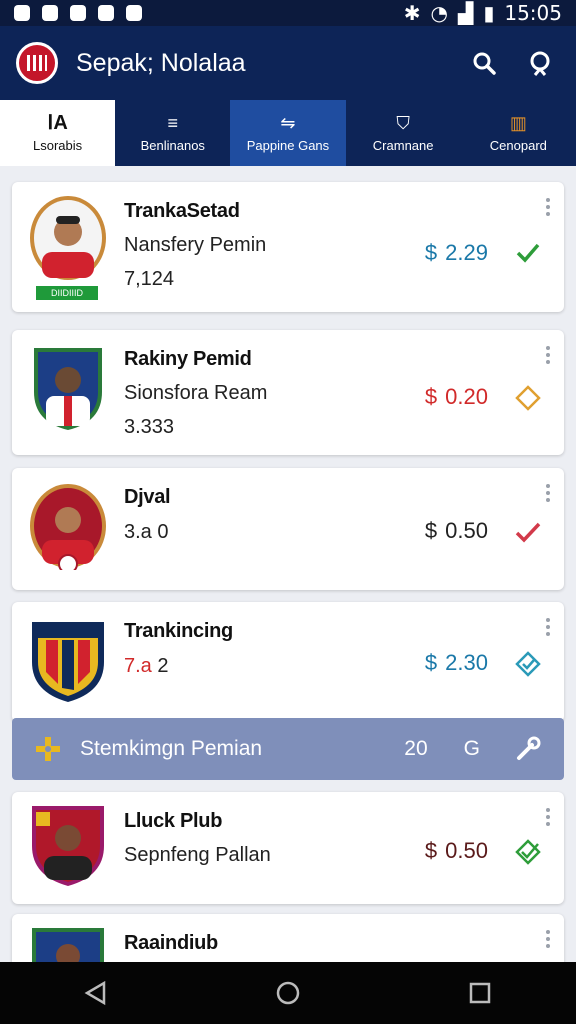 The width and height of the screenshot is (576, 1024). I want to click on tab-cenopard: ▥ Cenopard, so click(518, 133).